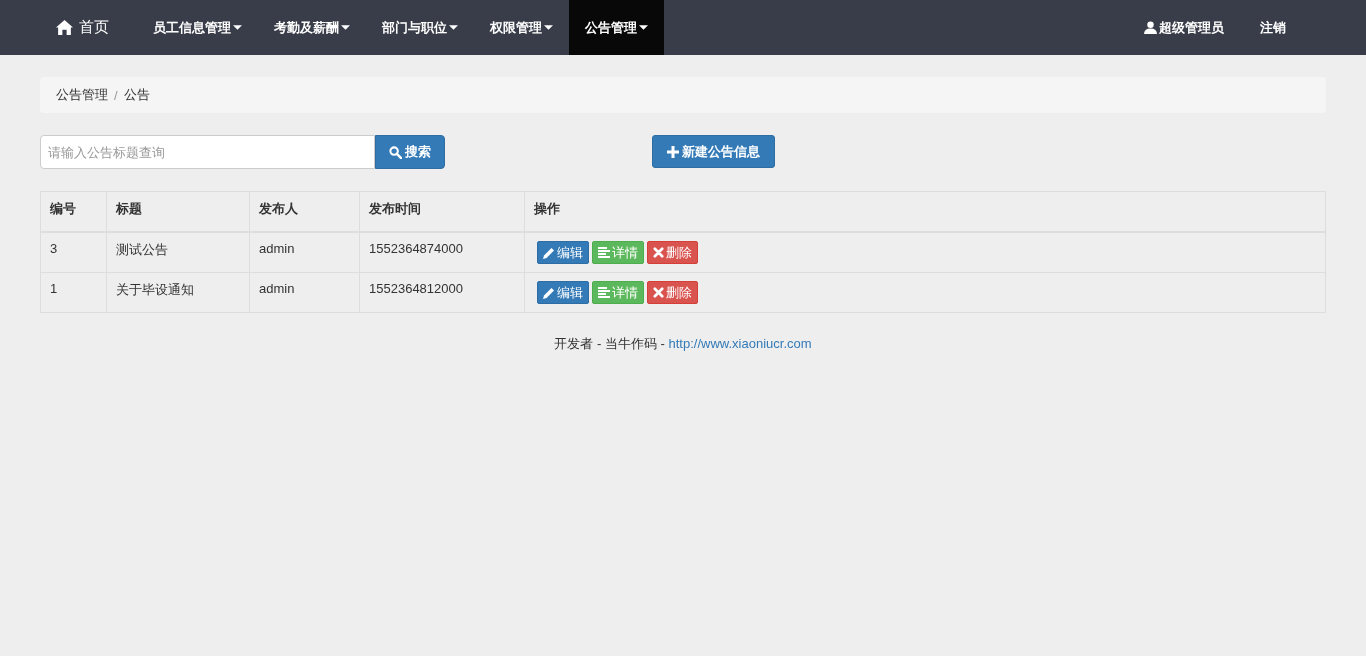  What do you see at coordinates (64, 27) in the screenshot?
I see `home-icon` at bounding box center [64, 27].